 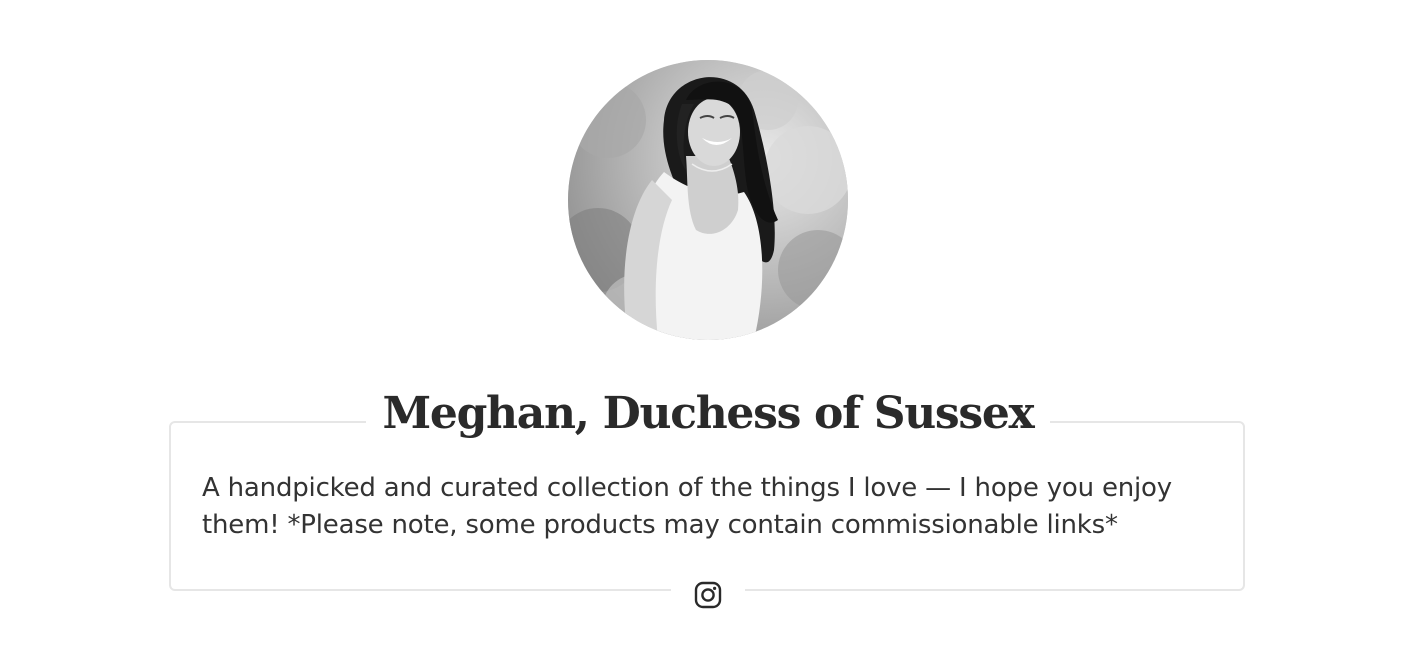 I want to click on instagram-link, so click(x=708, y=595).